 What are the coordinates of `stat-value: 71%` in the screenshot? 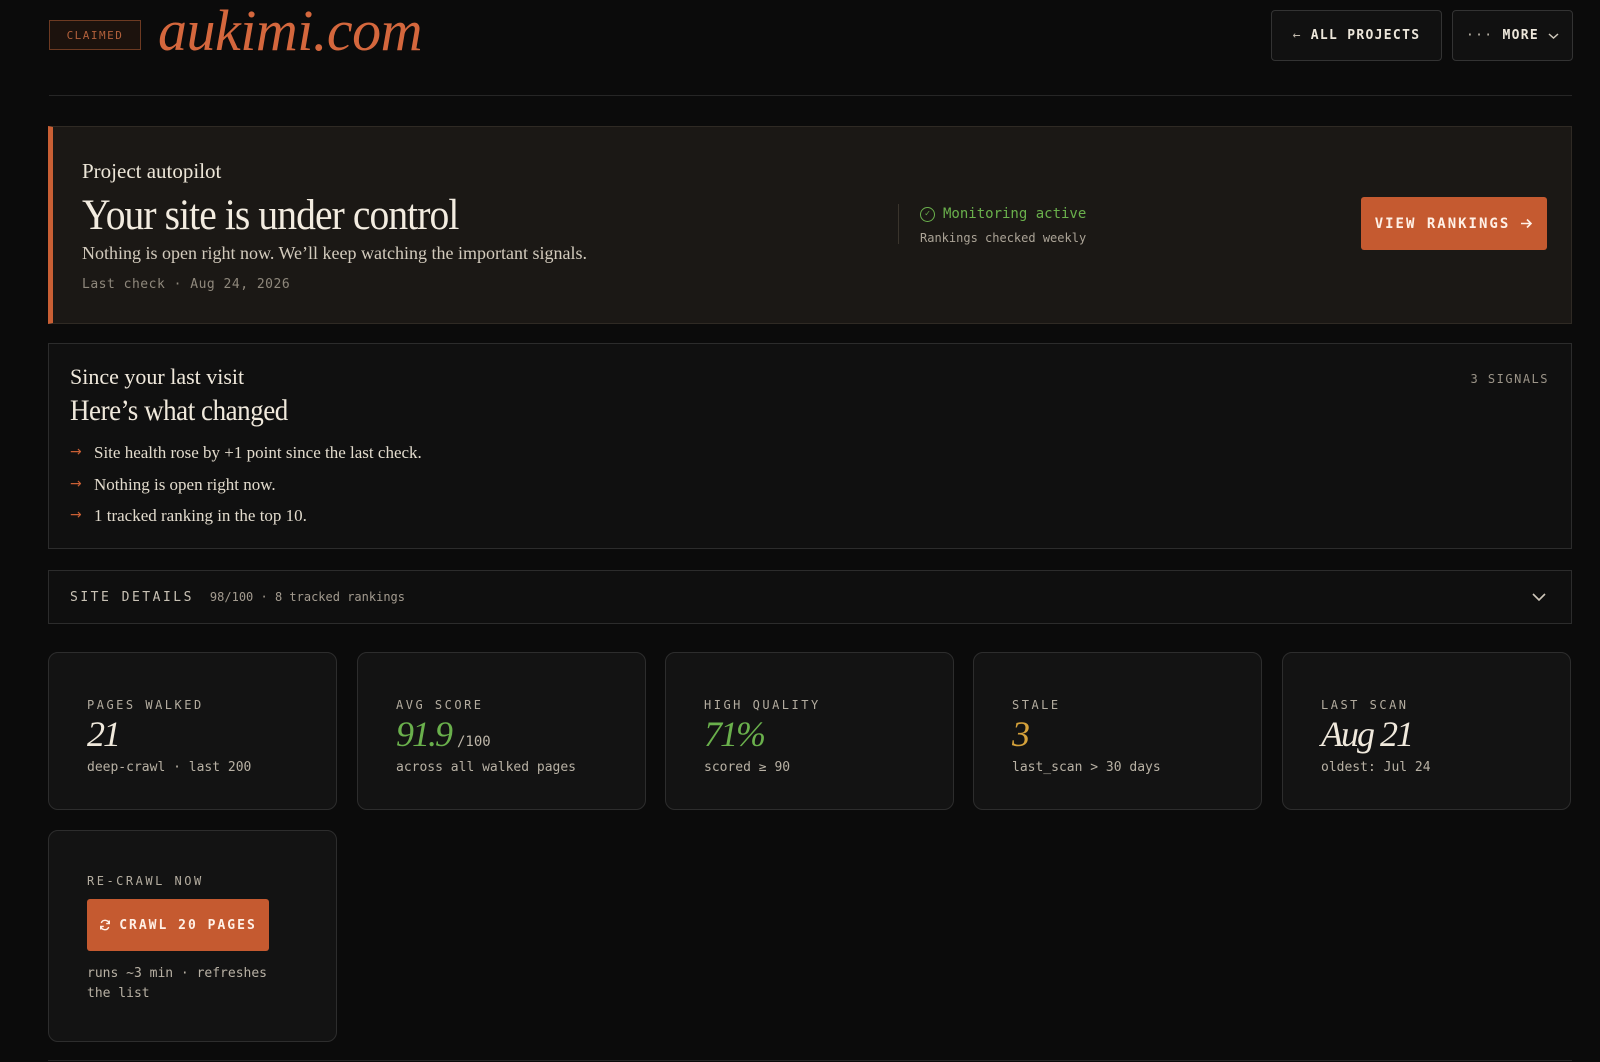 It's located at (735, 734).